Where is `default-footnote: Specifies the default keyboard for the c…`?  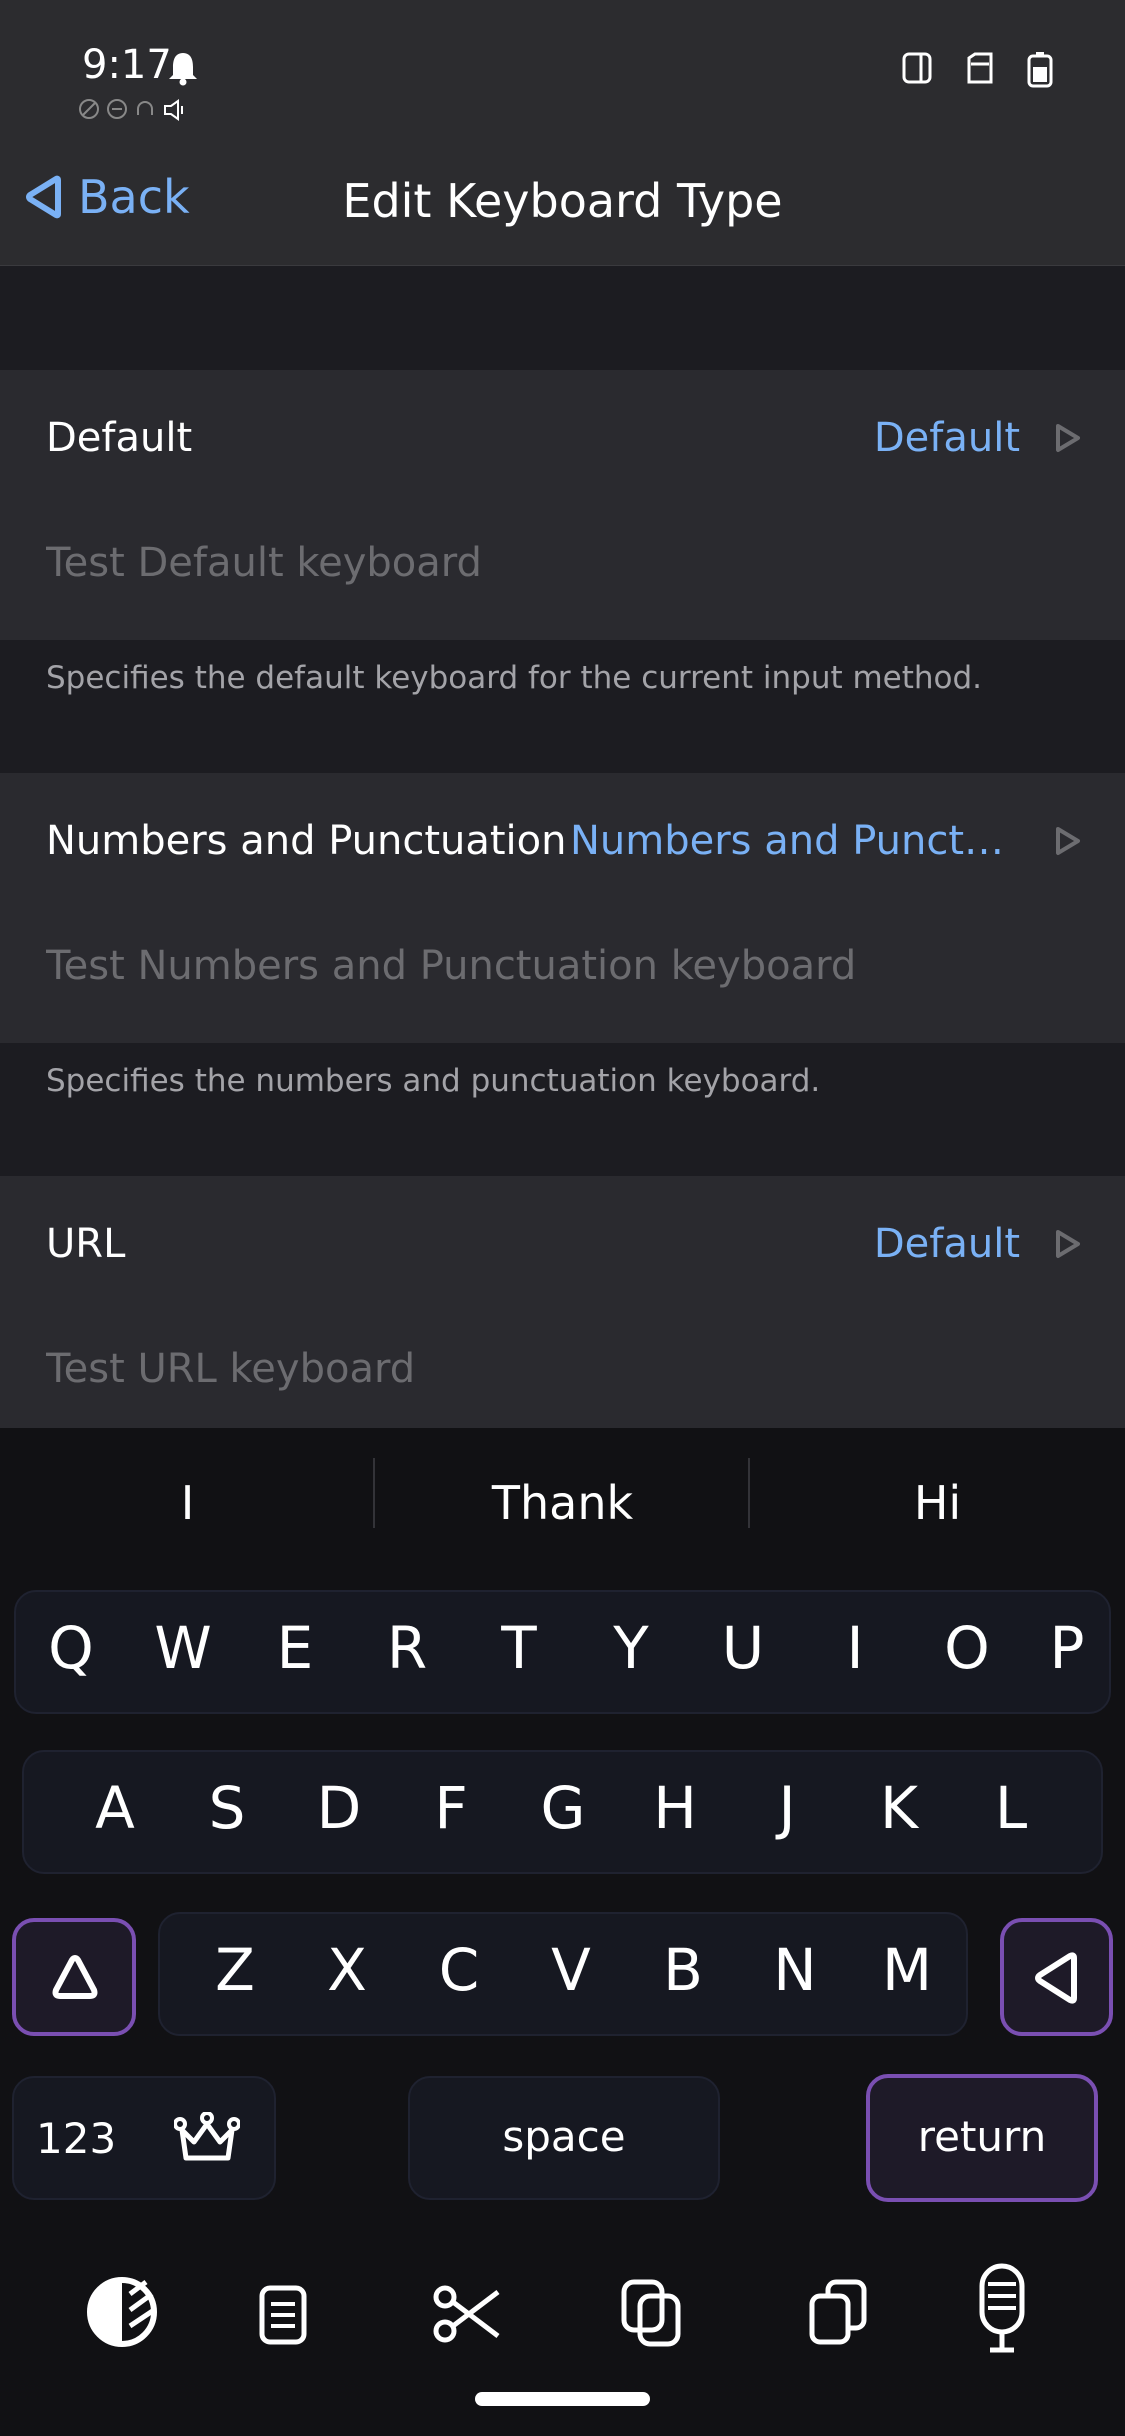
default-footnote: Specifies the default keyboard for the c… is located at coordinates (514, 678).